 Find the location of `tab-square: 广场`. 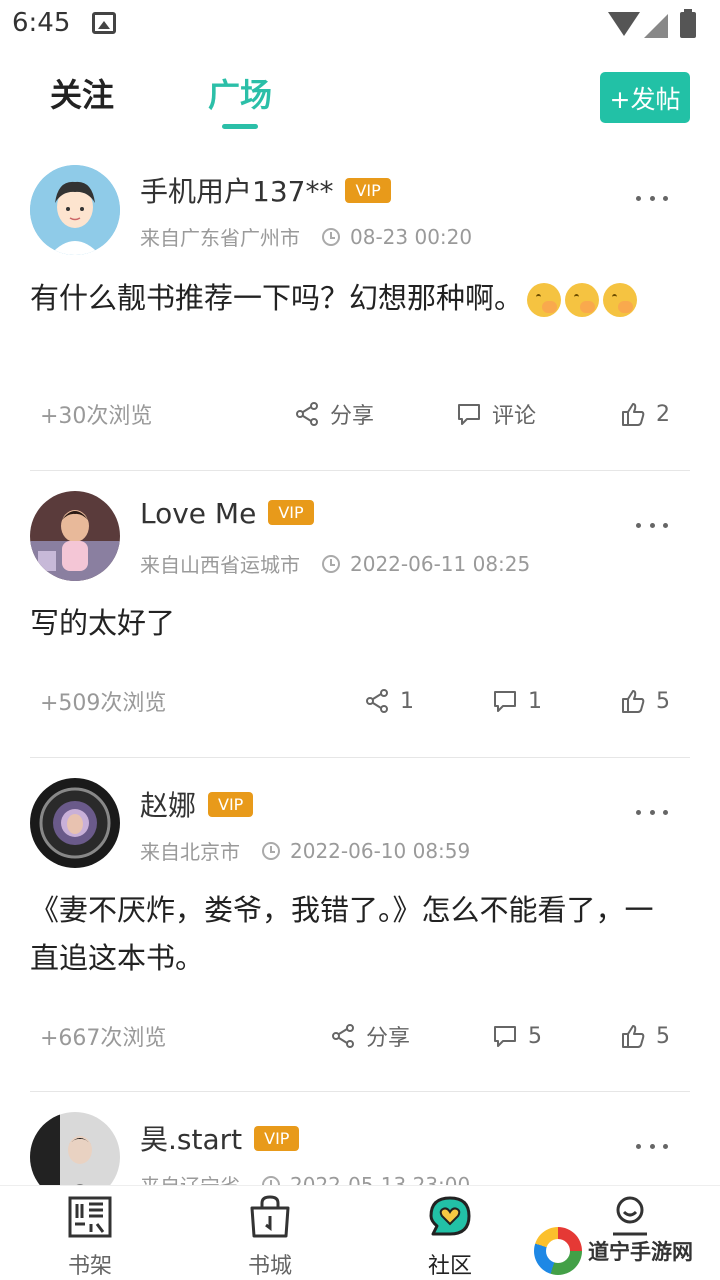

tab-square: 广场 is located at coordinates (240, 93).